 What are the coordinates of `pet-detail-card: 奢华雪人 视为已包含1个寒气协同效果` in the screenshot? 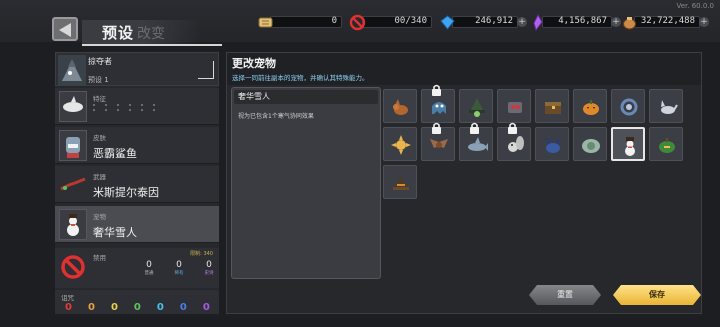 It's located at (306, 183).